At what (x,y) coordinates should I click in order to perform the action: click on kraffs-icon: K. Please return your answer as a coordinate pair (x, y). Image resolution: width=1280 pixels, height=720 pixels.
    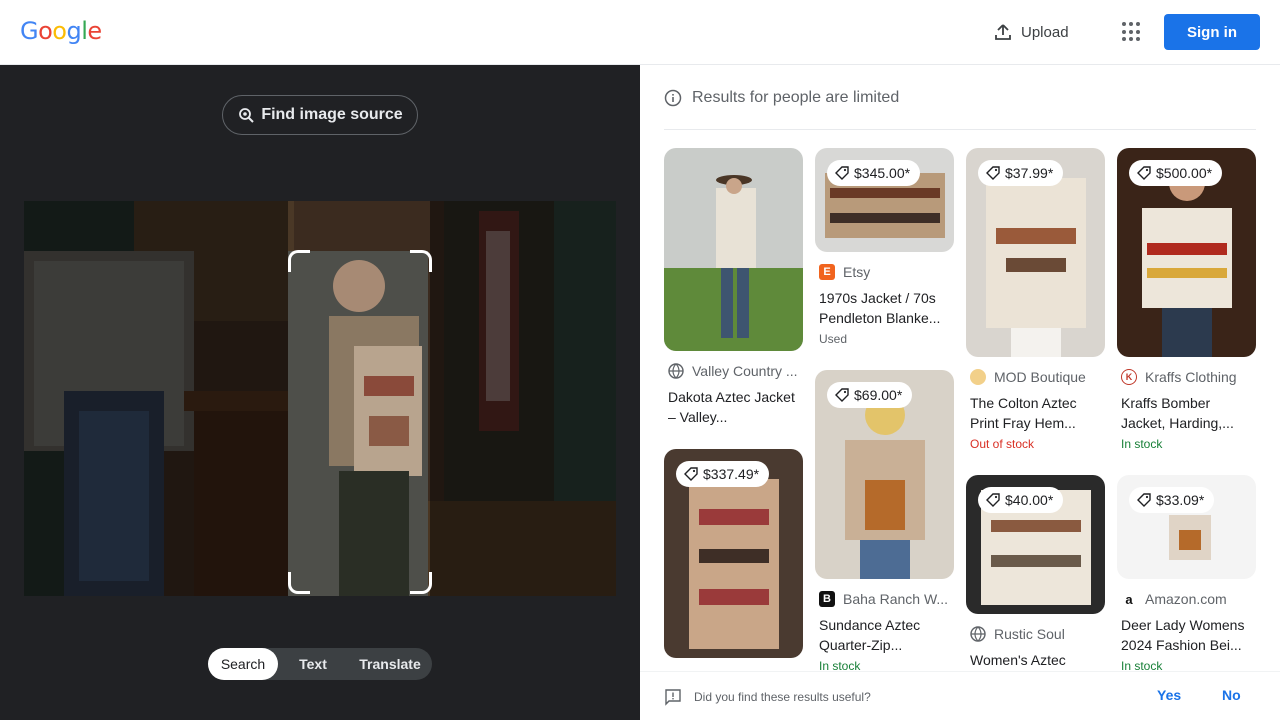
    Looking at the image, I should click on (1129, 377).